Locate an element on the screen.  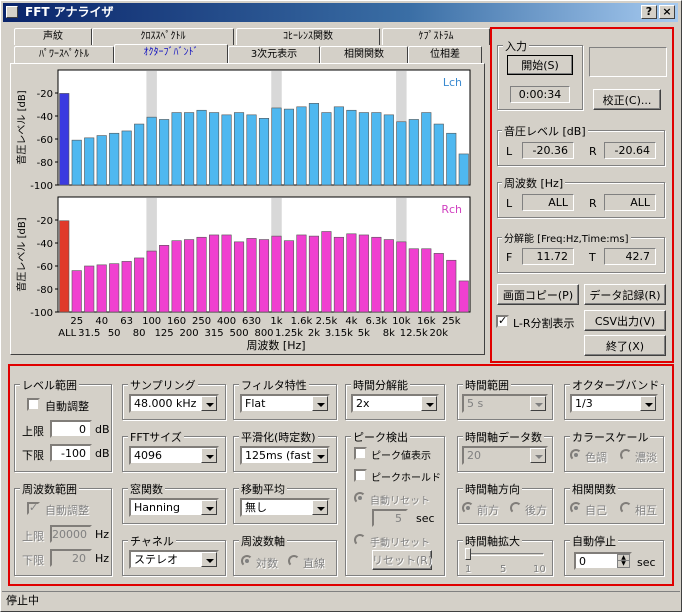
color-scale-shade-radio is located at coordinates (626, 455).